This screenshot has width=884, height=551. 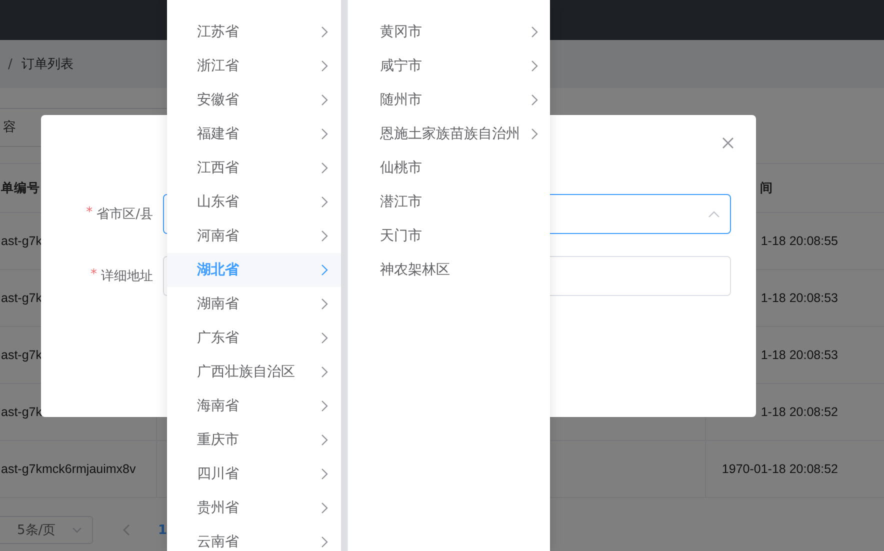 I want to click on page-size-select: 5条/页, so click(x=46, y=530).